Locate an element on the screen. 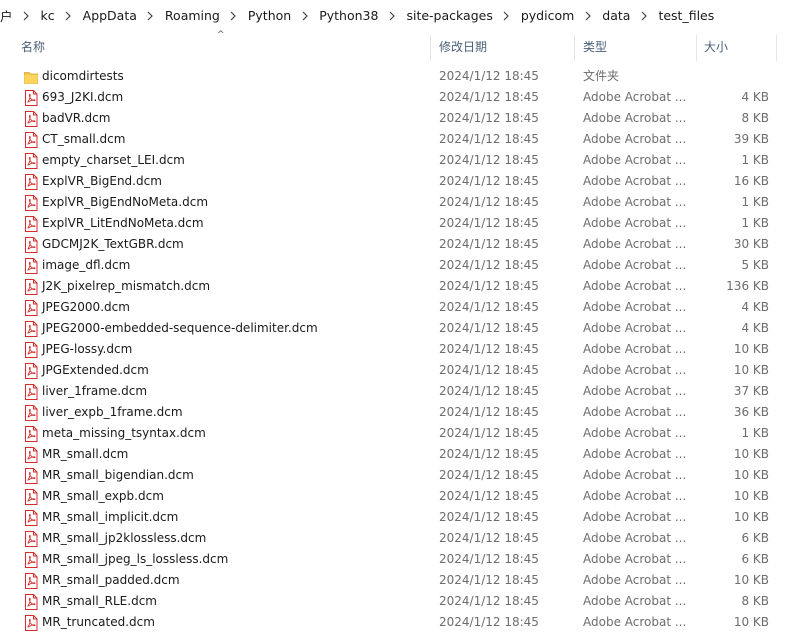  breadcrumb-item: site-packages is located at coordinates (449, 15).